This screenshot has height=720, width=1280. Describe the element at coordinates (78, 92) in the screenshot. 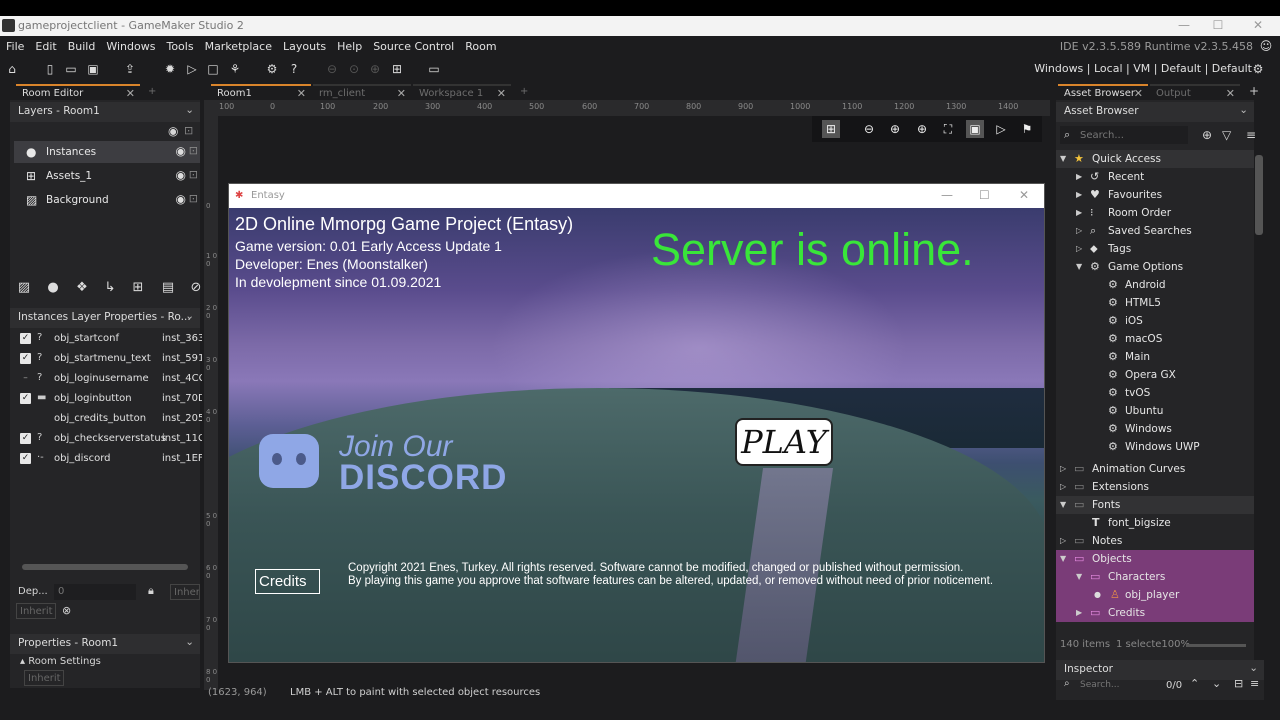

I see `tab-room-editor: Room Editor ✕` at that location.